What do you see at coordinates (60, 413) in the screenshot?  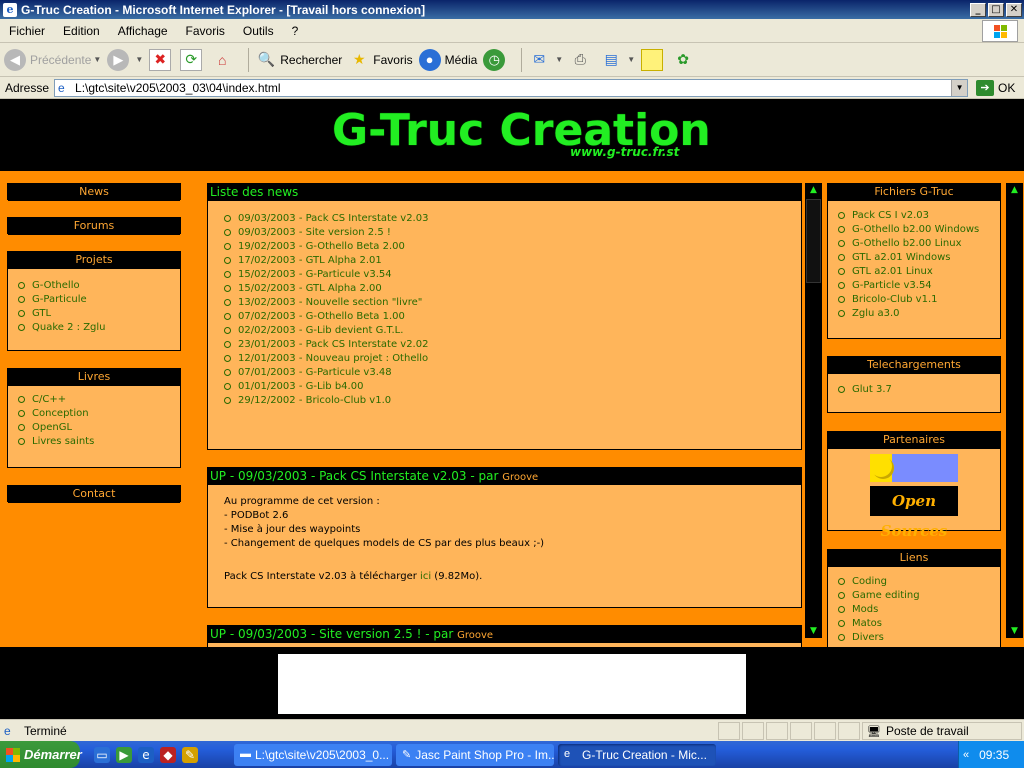 I see `link-conception: Conception` at bounding box center [60, 413].